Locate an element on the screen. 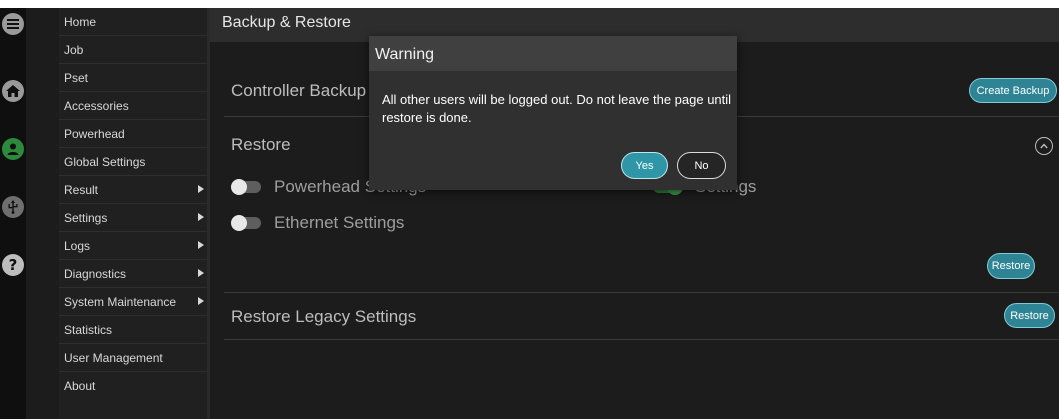 The height and width of the screenshot is (419, 1059). menu-item-label: Logs is located at coordinates (77, 246).